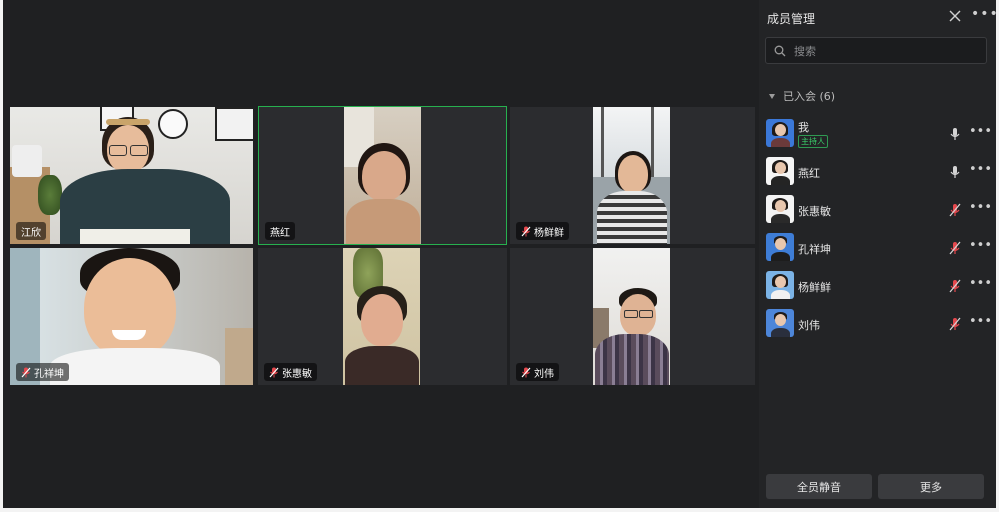 This screenshot has height=512, width=999. I want to click on participant-name: 燕红, so click(280, 233).